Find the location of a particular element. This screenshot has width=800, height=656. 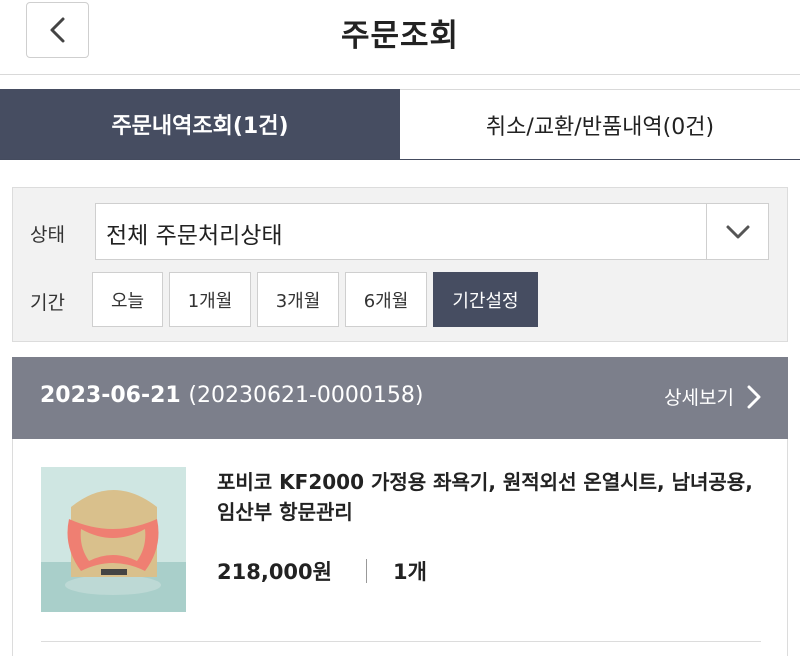

app-header: 주문조회 is located at coordinates (400, 37).